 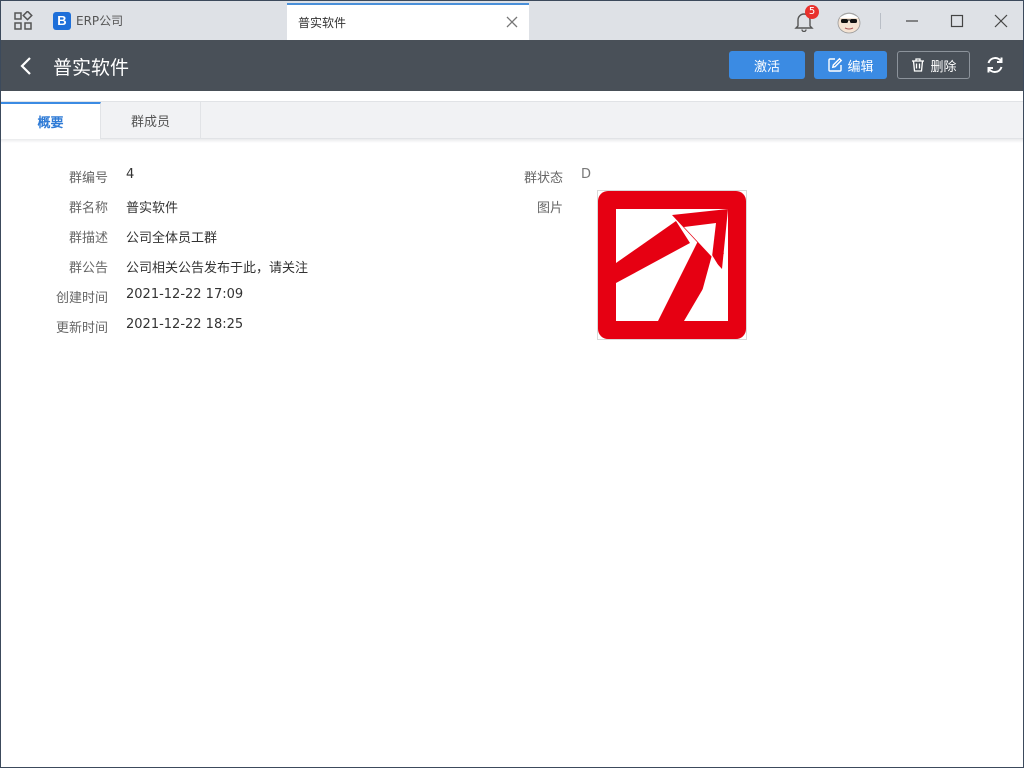 What do you see at coordinates (1001, 21) in the screenshot?
I see `window-close-icon` at bounding box center [1001, 21].